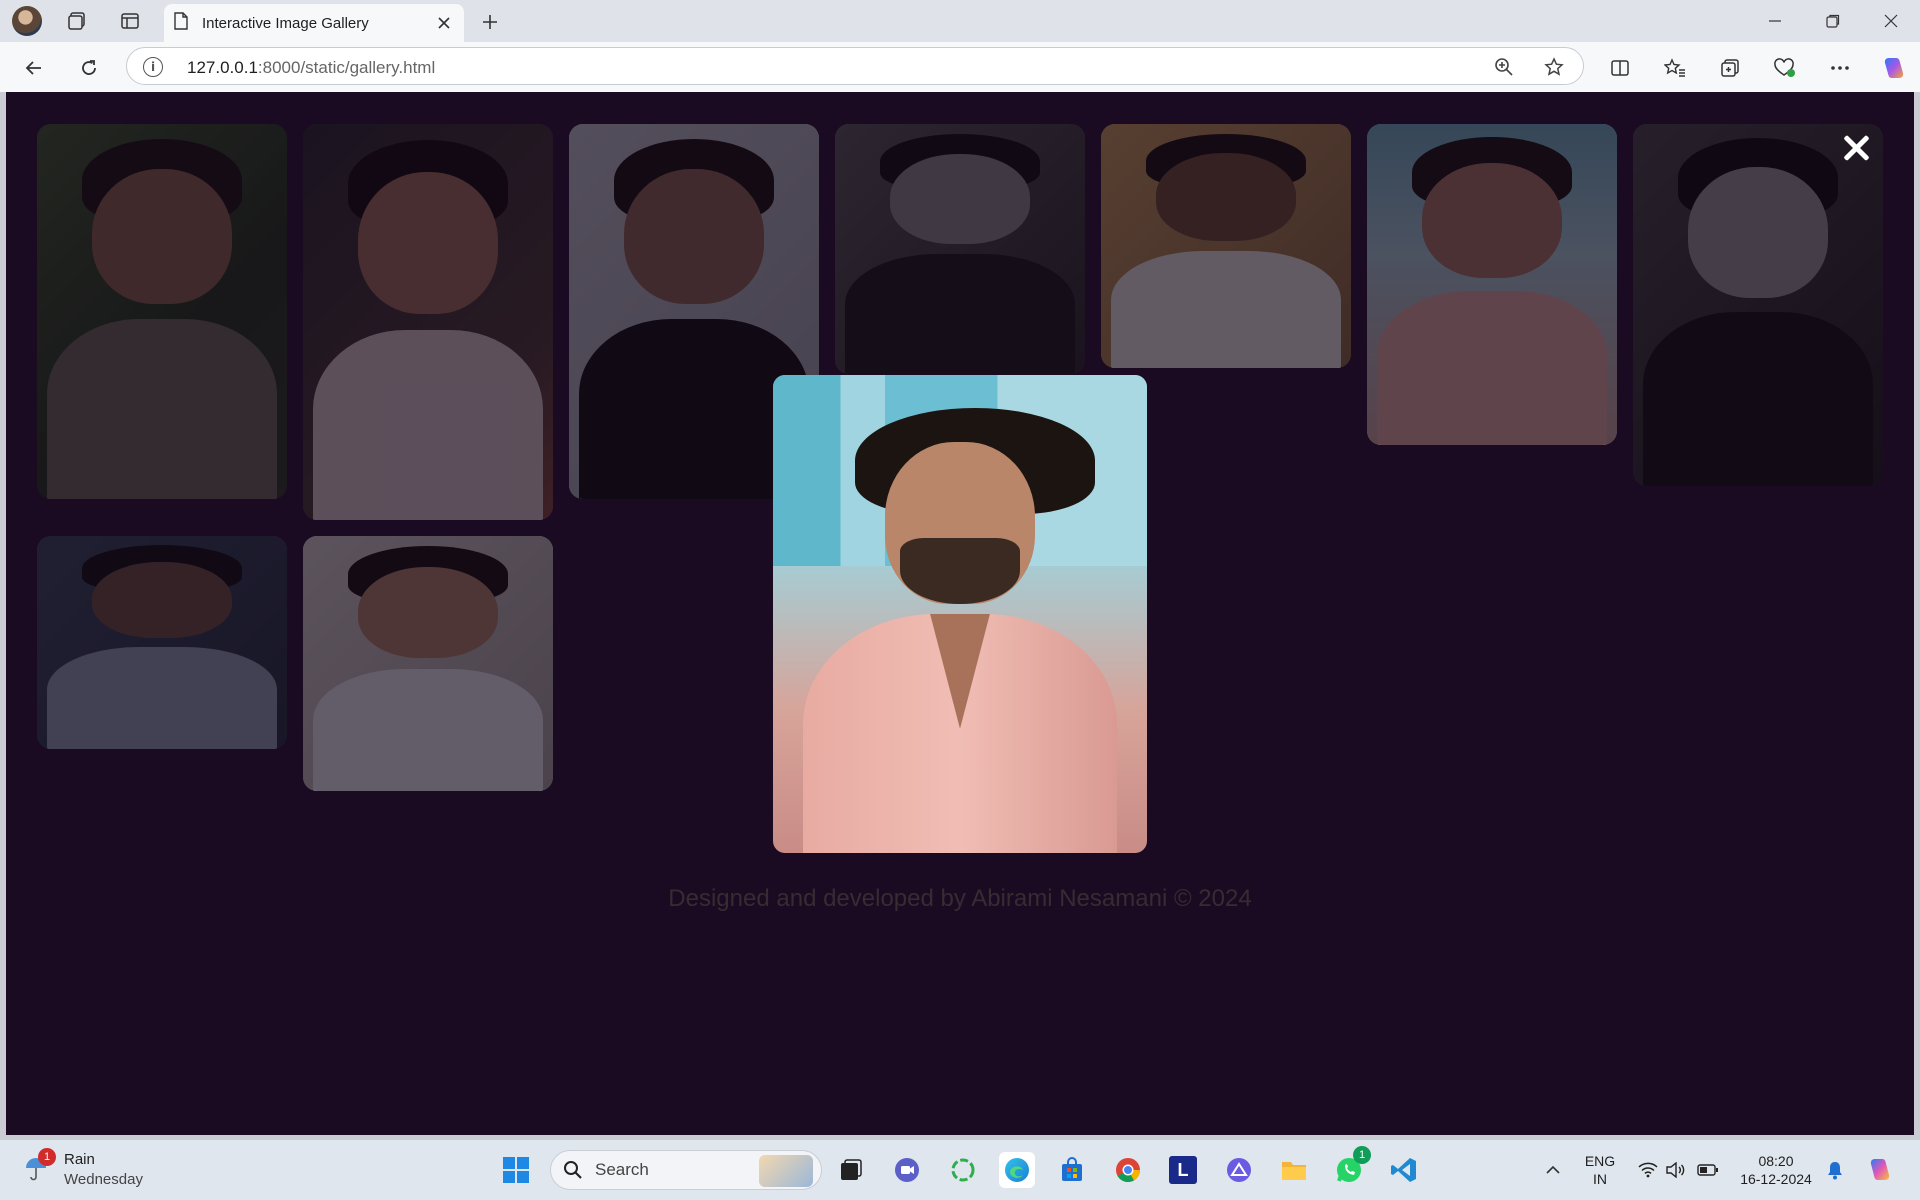 Image resolution: width=1920 pixels, height=1200 pixels. Describe the element at coordinates (1730, 68) in the screenshot. I see `collections-icon` at that location.